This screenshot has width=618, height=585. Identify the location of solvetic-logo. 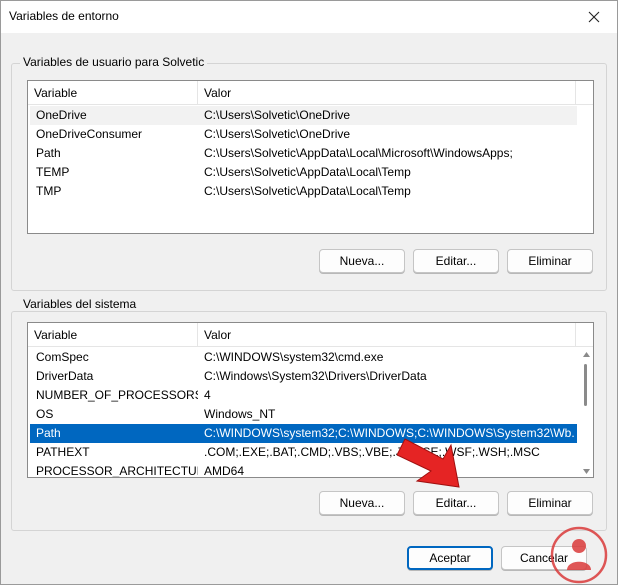
(579, 555).